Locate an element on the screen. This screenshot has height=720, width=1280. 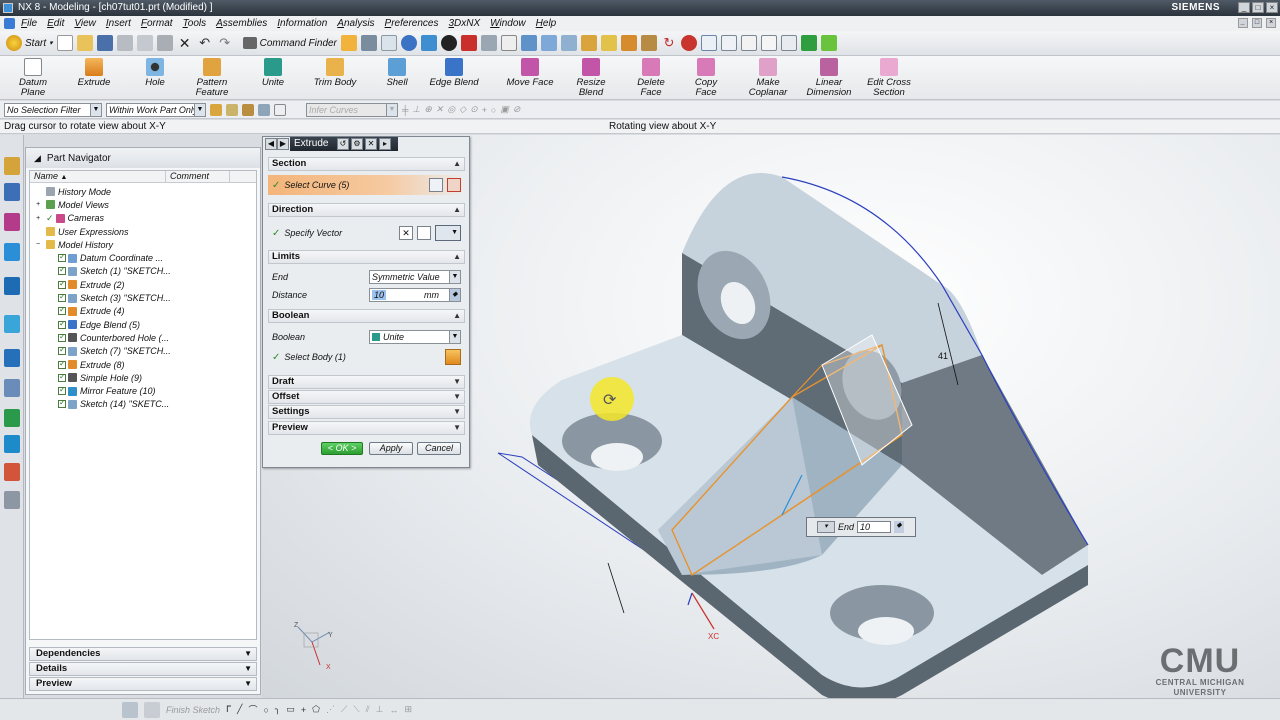
extrude-button: Extrude is located at coordinates (94, 73).